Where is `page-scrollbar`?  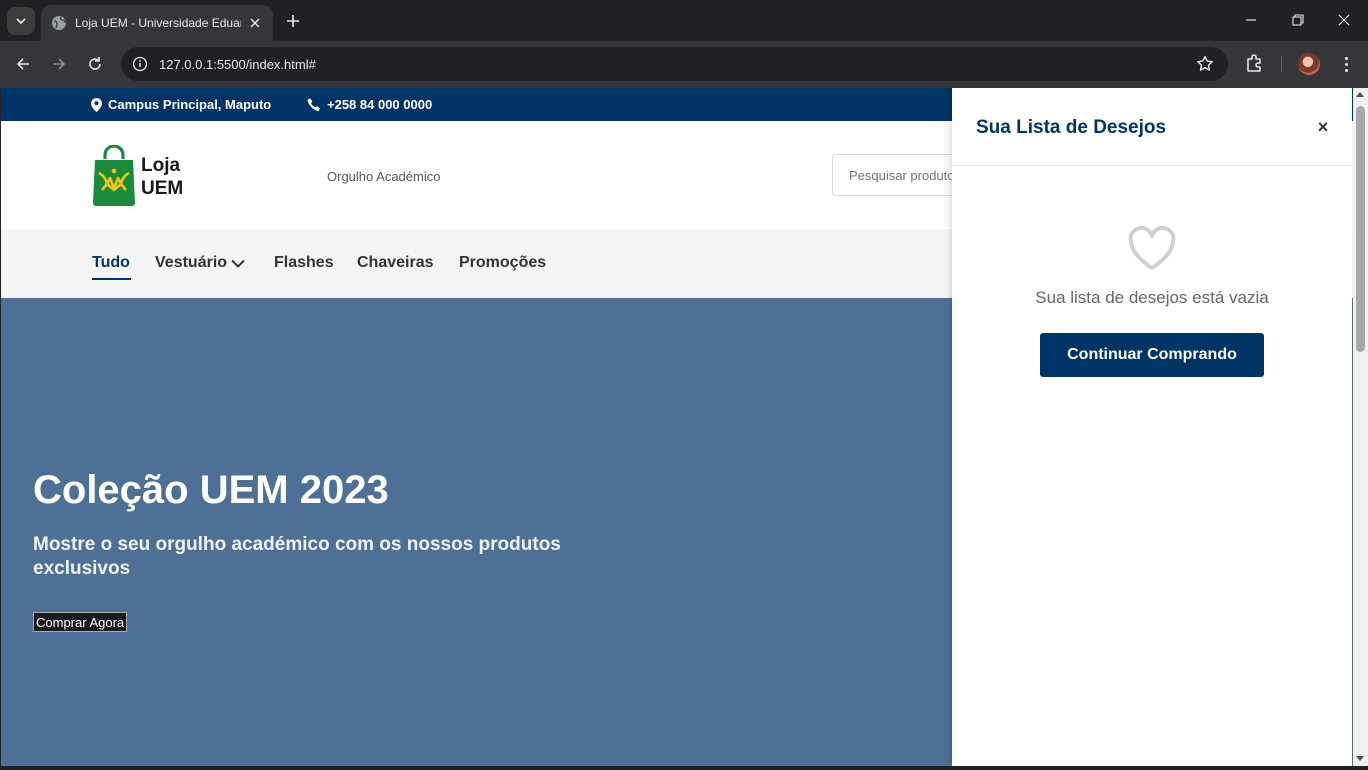 page-scrollbar is located at coordinates (1360, 427).